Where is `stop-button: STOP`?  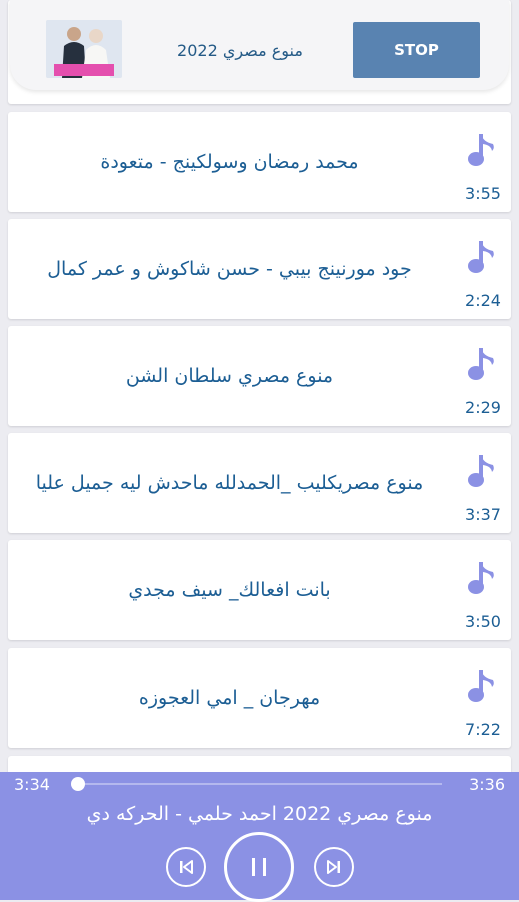
stop-button: STOP is located at coordinates (416, 50).